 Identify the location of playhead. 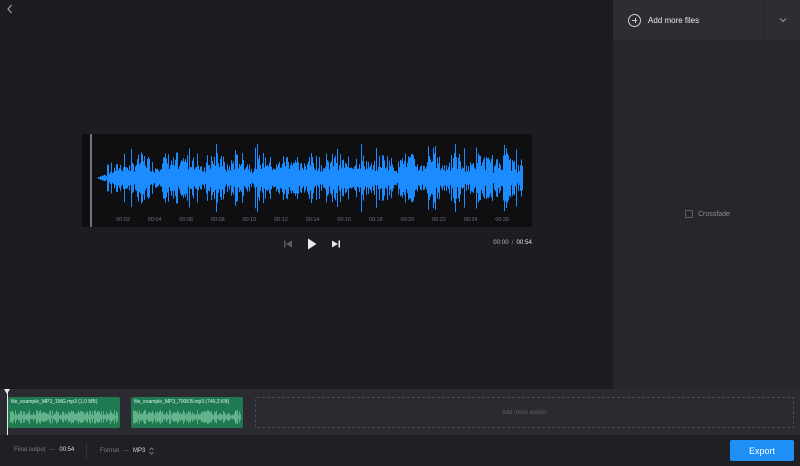
(7, 412).